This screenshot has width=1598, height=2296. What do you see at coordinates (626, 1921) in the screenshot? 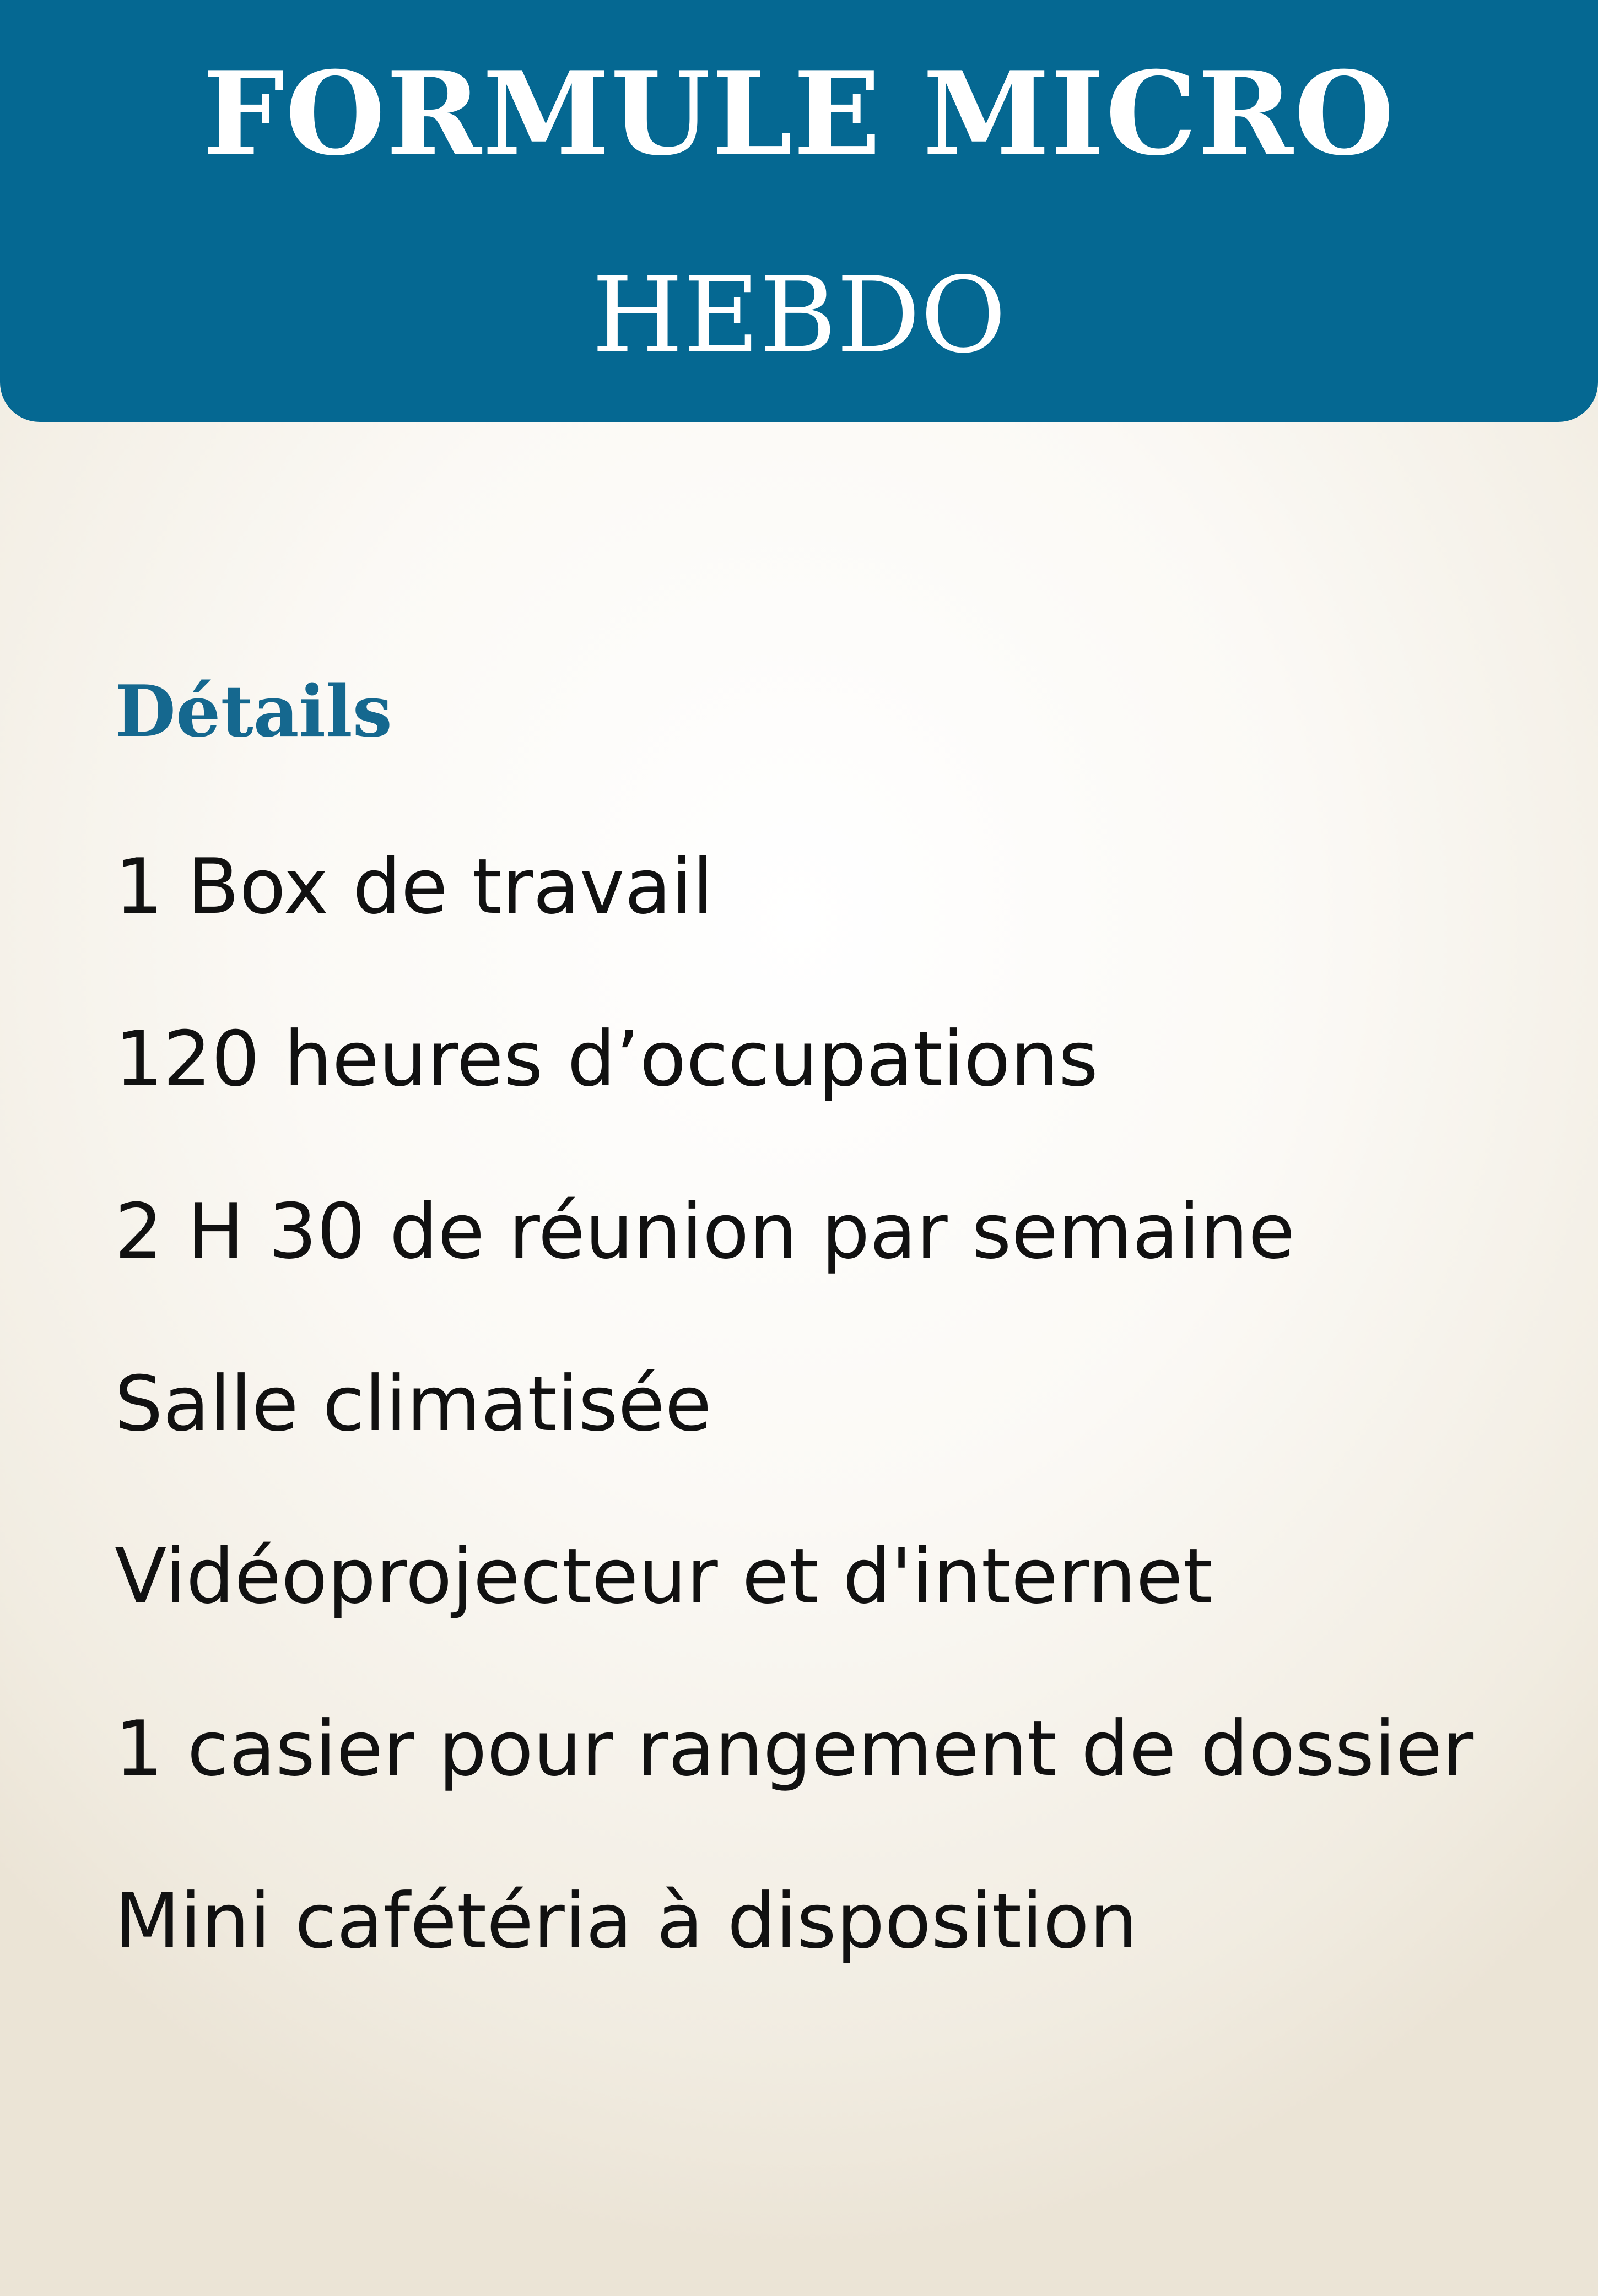
I see `detail-item-cafeteria: Mini cafétéria à disposition` at bounding box center [626, 1921].